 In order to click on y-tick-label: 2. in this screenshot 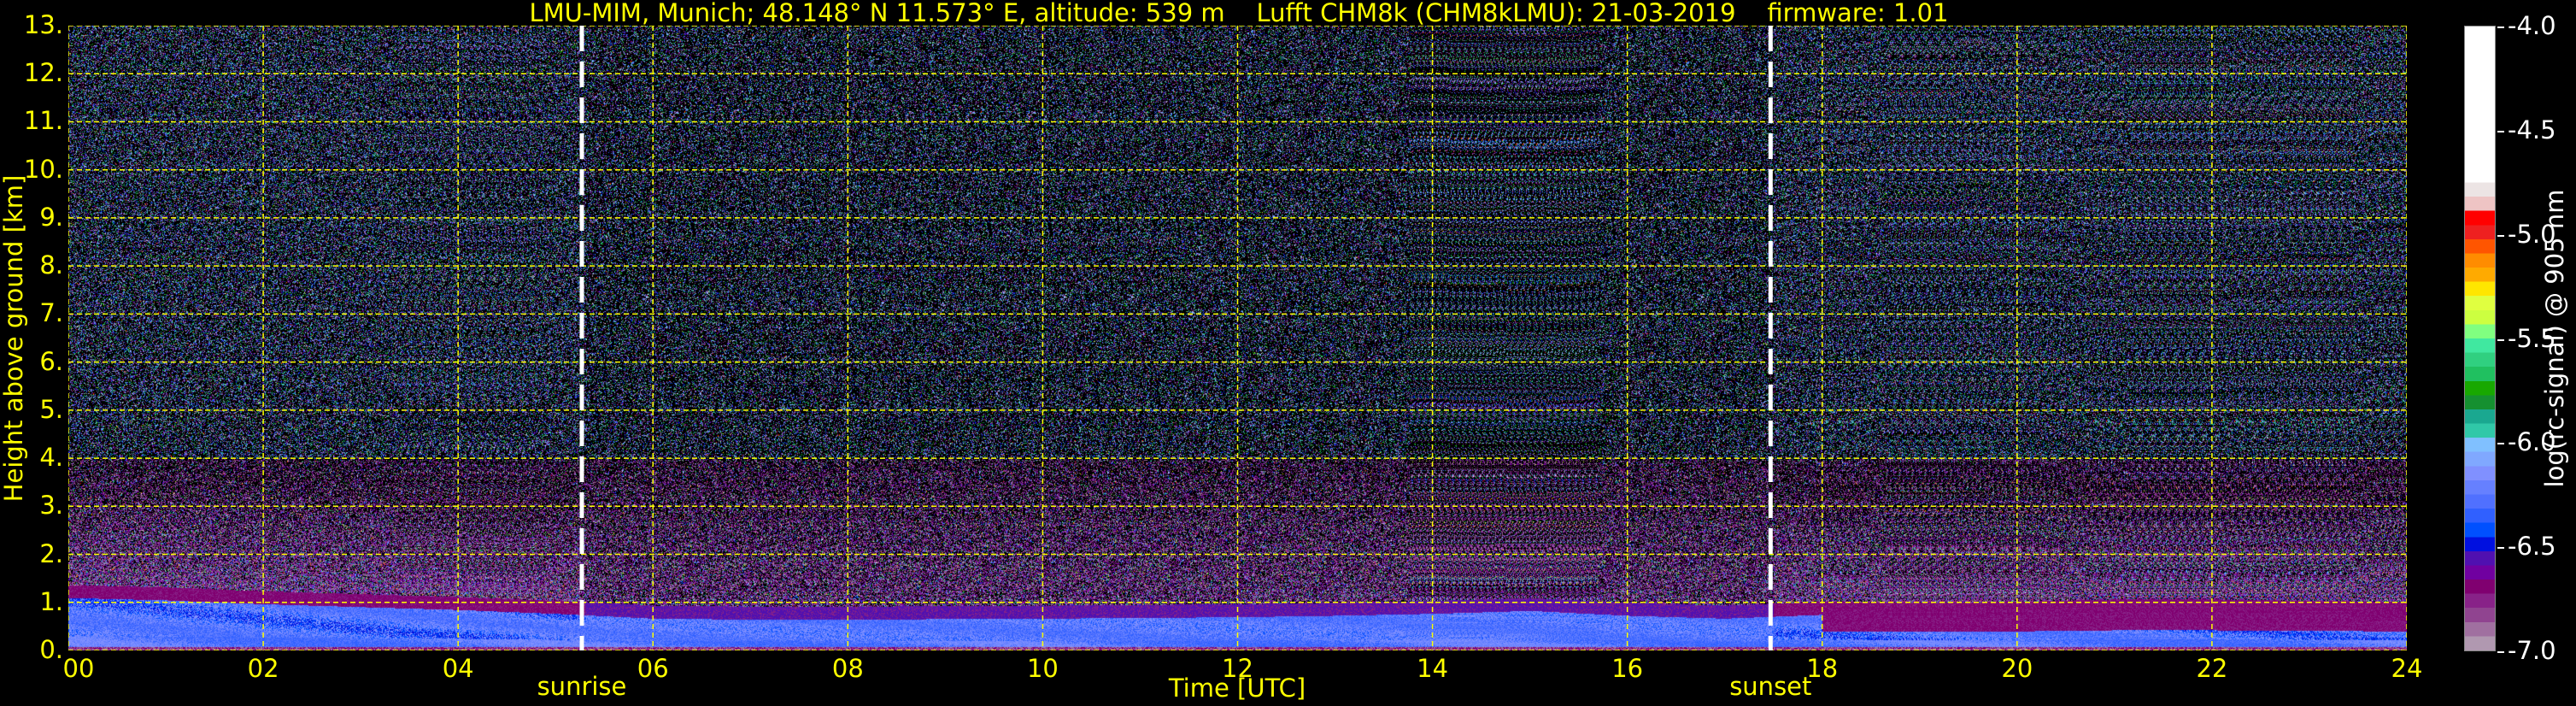, I will do `click(51, 553)`.